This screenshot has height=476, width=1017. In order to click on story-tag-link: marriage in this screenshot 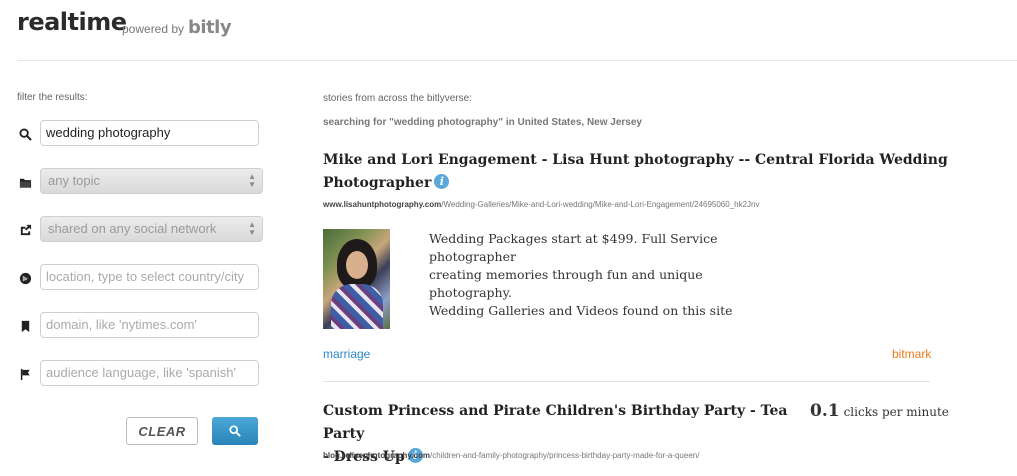, I will do `click(346, 354)`.